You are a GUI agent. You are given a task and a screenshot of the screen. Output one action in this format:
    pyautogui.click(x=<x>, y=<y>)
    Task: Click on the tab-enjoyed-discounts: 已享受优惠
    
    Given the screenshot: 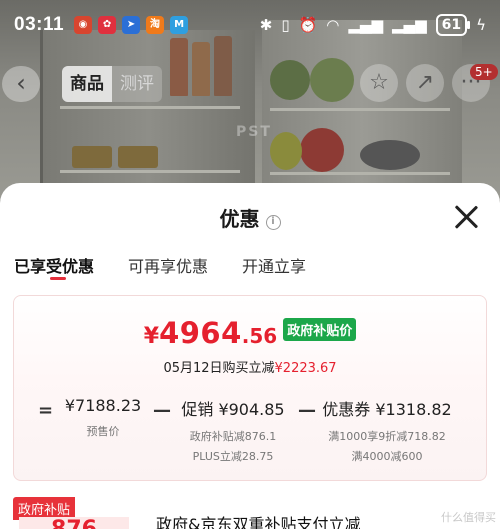 What is the action you would take?
    pyautogui.click(x=54, y=269)
    